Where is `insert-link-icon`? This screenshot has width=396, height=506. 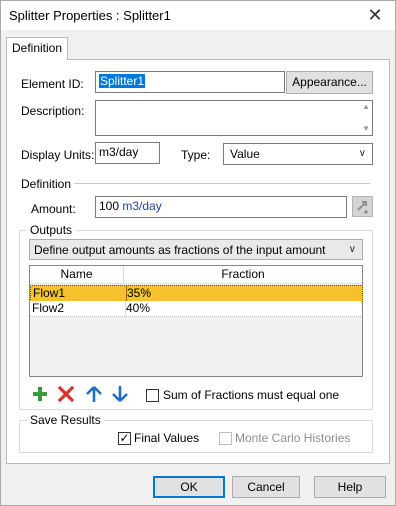
insert-link-icon is located at coordinates (362, 206).